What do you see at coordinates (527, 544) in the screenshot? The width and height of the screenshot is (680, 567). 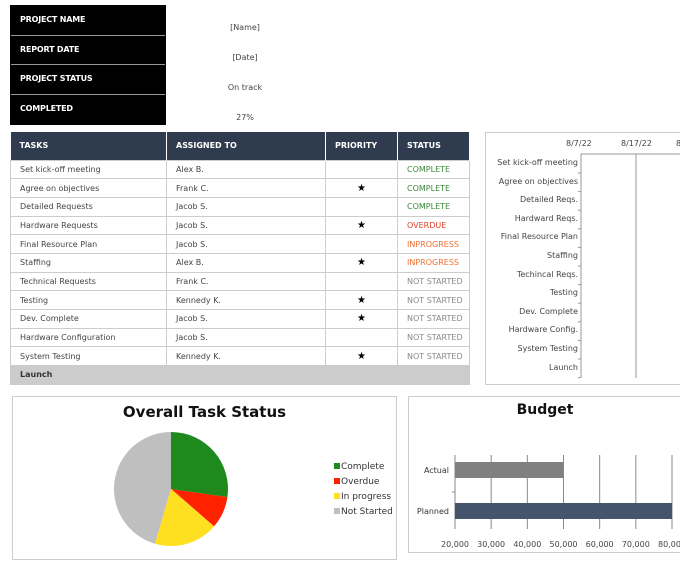 I see `budget-tick-label: 40,000` at bounding box center [527, 544].